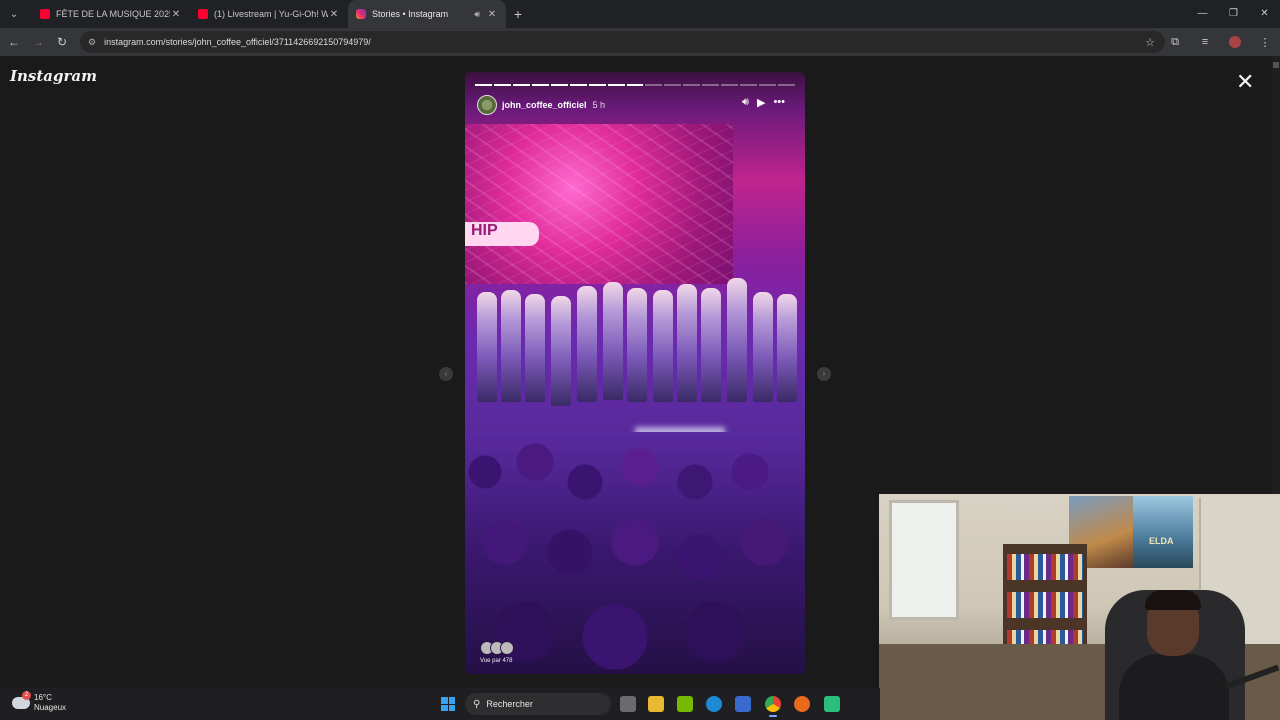 The image size is (1280, 720). Describe the element at coordinates (50, 707) in the screenshot. I see `weather-desc: Nuageux` at that location.